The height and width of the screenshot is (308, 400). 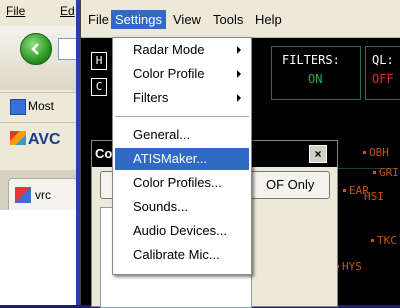 What do you see at coordinates (387, 240) in the screenshot?
I see `target-label: TKC` at bounding box center [387, 240].